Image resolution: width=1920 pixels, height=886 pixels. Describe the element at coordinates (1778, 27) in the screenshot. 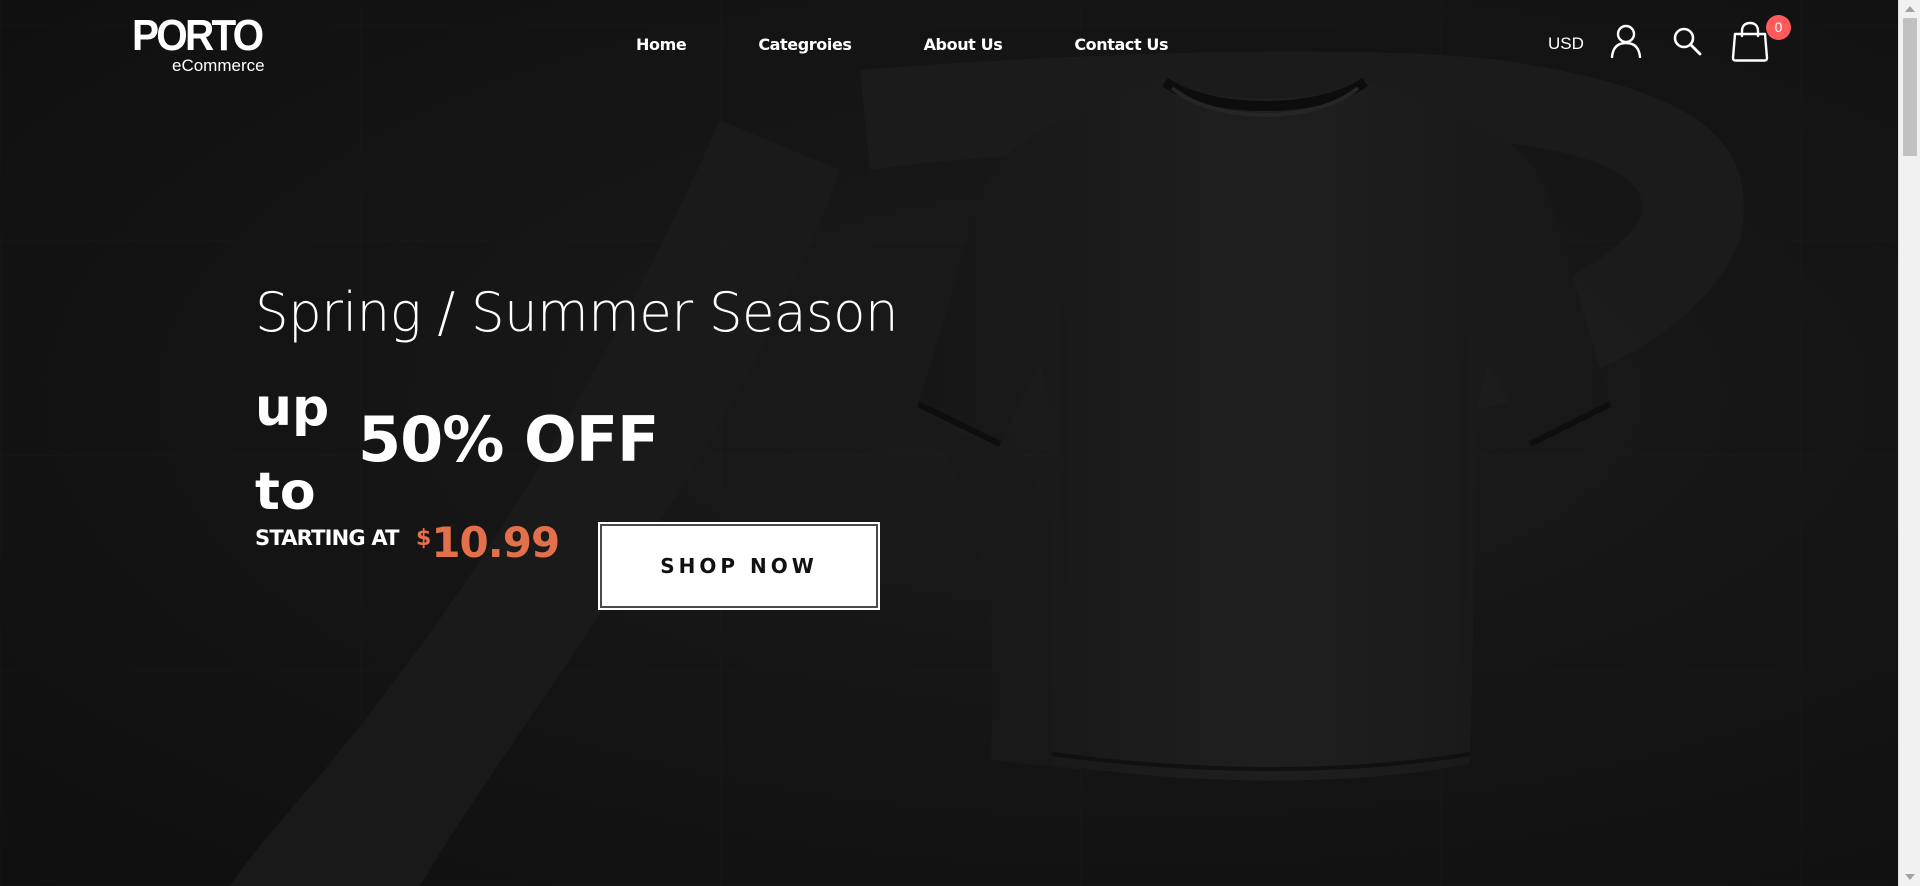

I see `cart-count-badge: 0` at that location.